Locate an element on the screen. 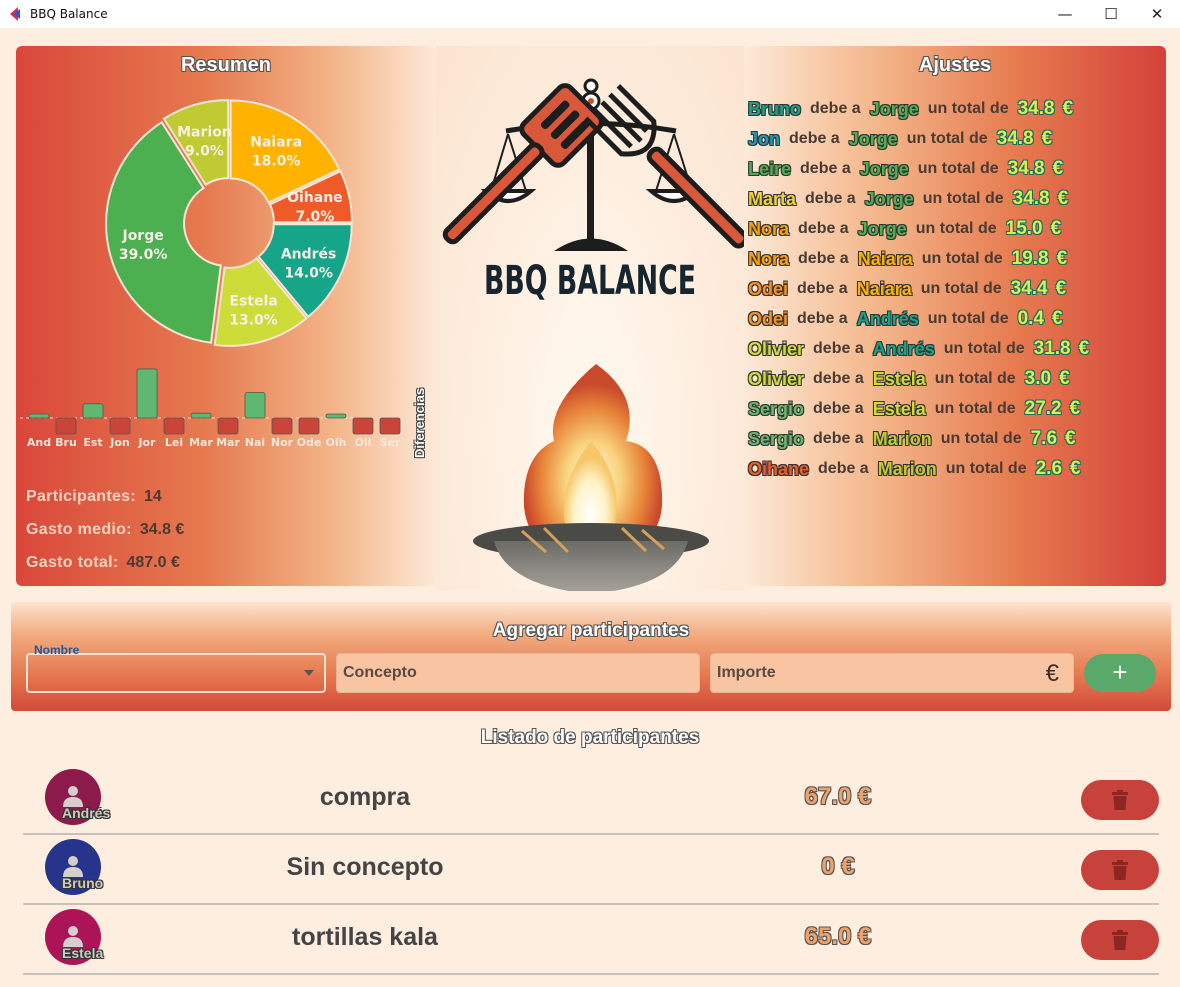  settlement-debtor: Oihane is located at coordinates (779, 468).